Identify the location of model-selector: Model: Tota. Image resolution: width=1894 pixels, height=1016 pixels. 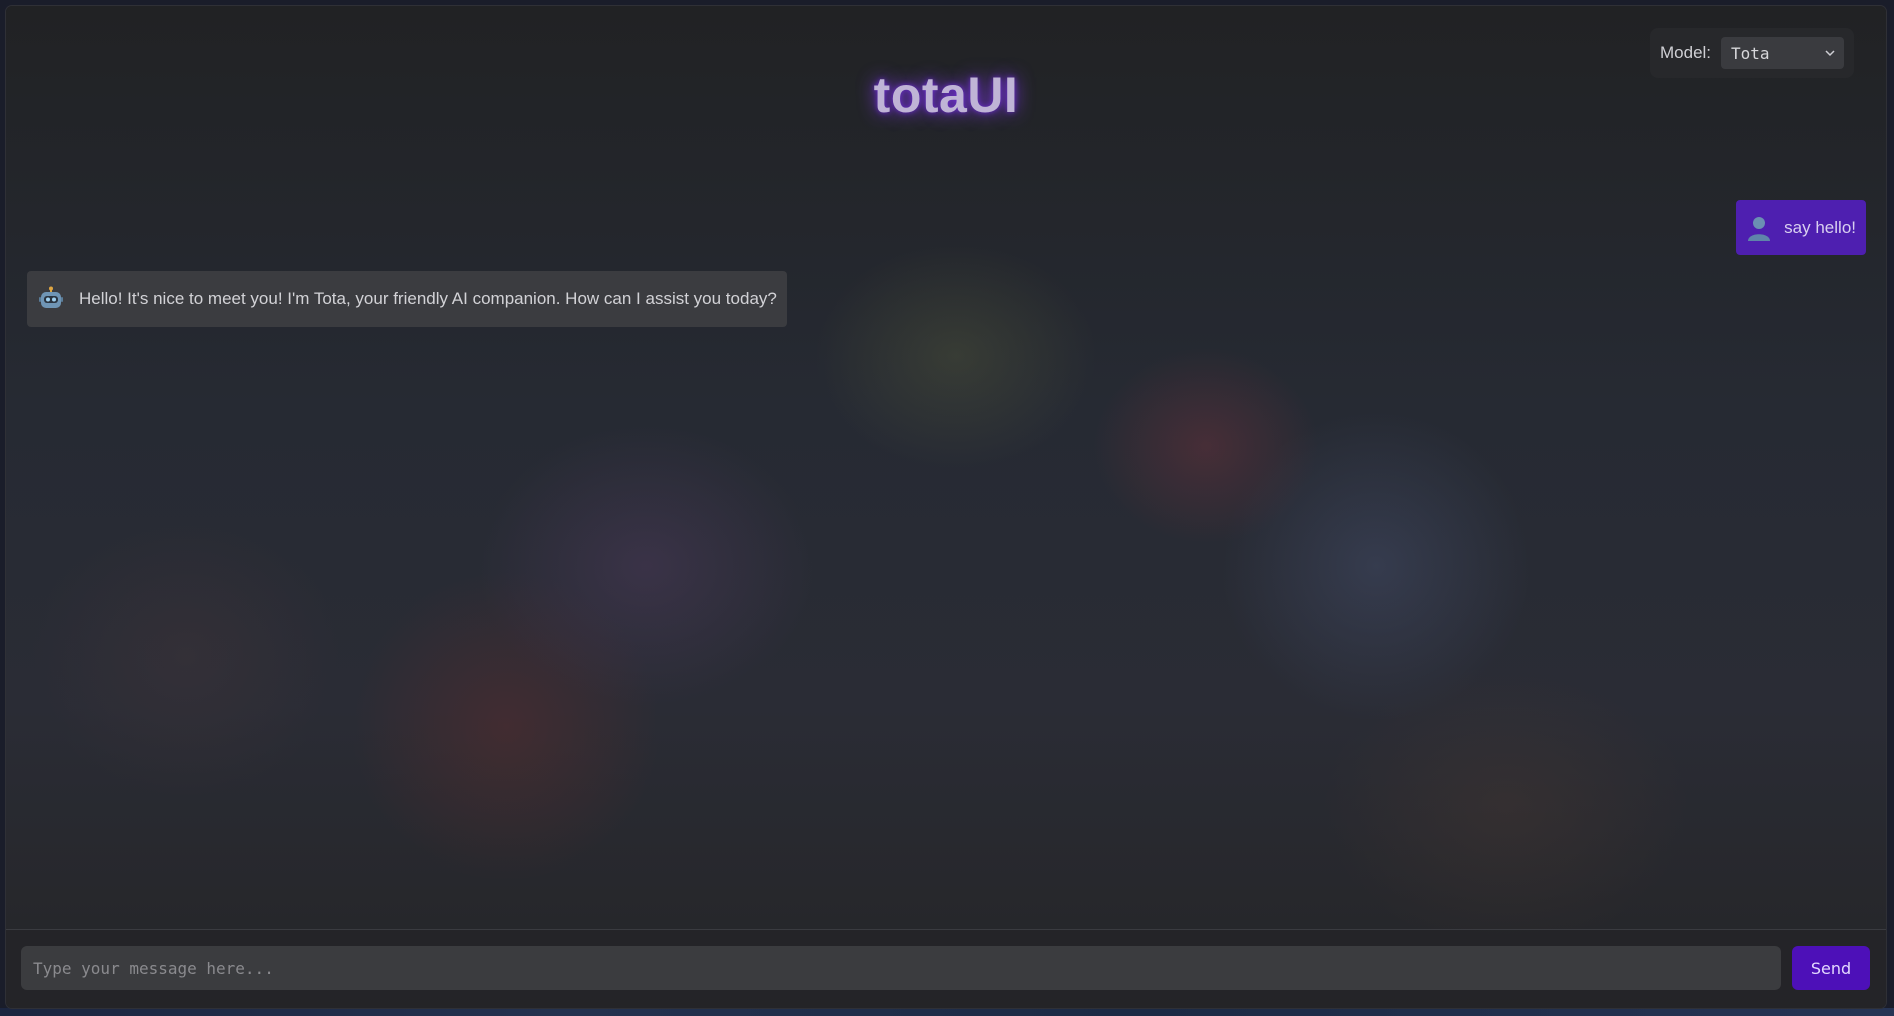
(1752, 53).